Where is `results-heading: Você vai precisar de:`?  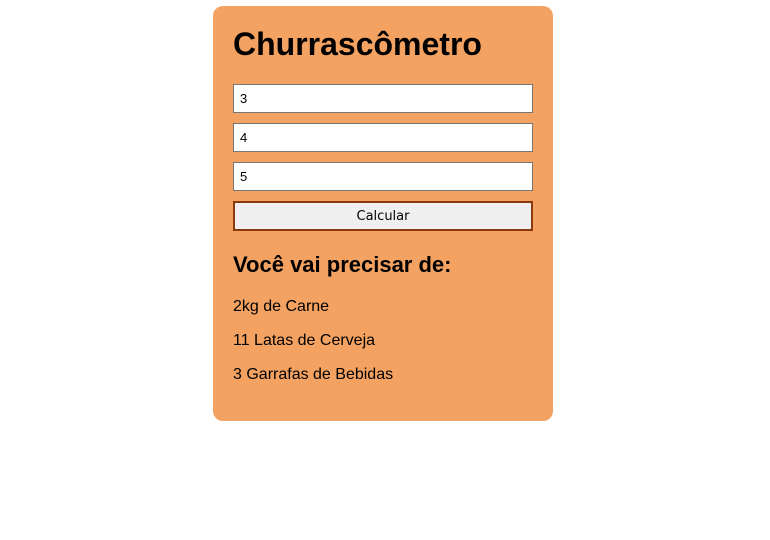
results-heading: Você vai precisar de: is located at coordinates (342, 264).